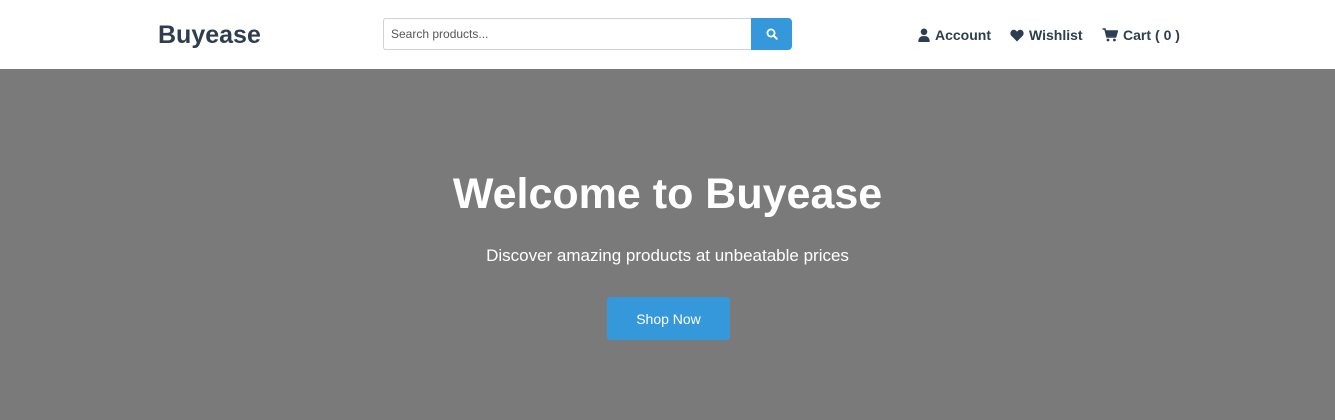 This screenshot has width=1335, height=420. Describe the element at coordinates (924, 35) in the screenshot. I see `user-icon` at that location.